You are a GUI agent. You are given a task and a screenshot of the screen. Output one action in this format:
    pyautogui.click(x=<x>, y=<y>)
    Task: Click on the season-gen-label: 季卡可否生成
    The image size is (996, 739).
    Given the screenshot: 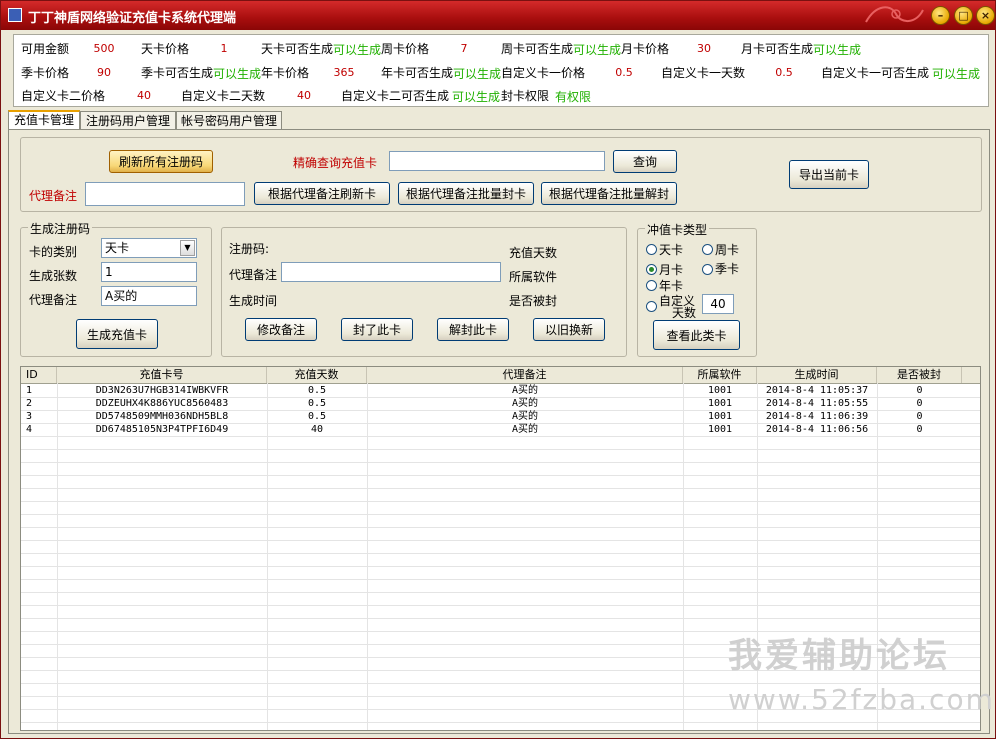 What is the action you would take?
    pyautogui.click(x=177, y=73)
    